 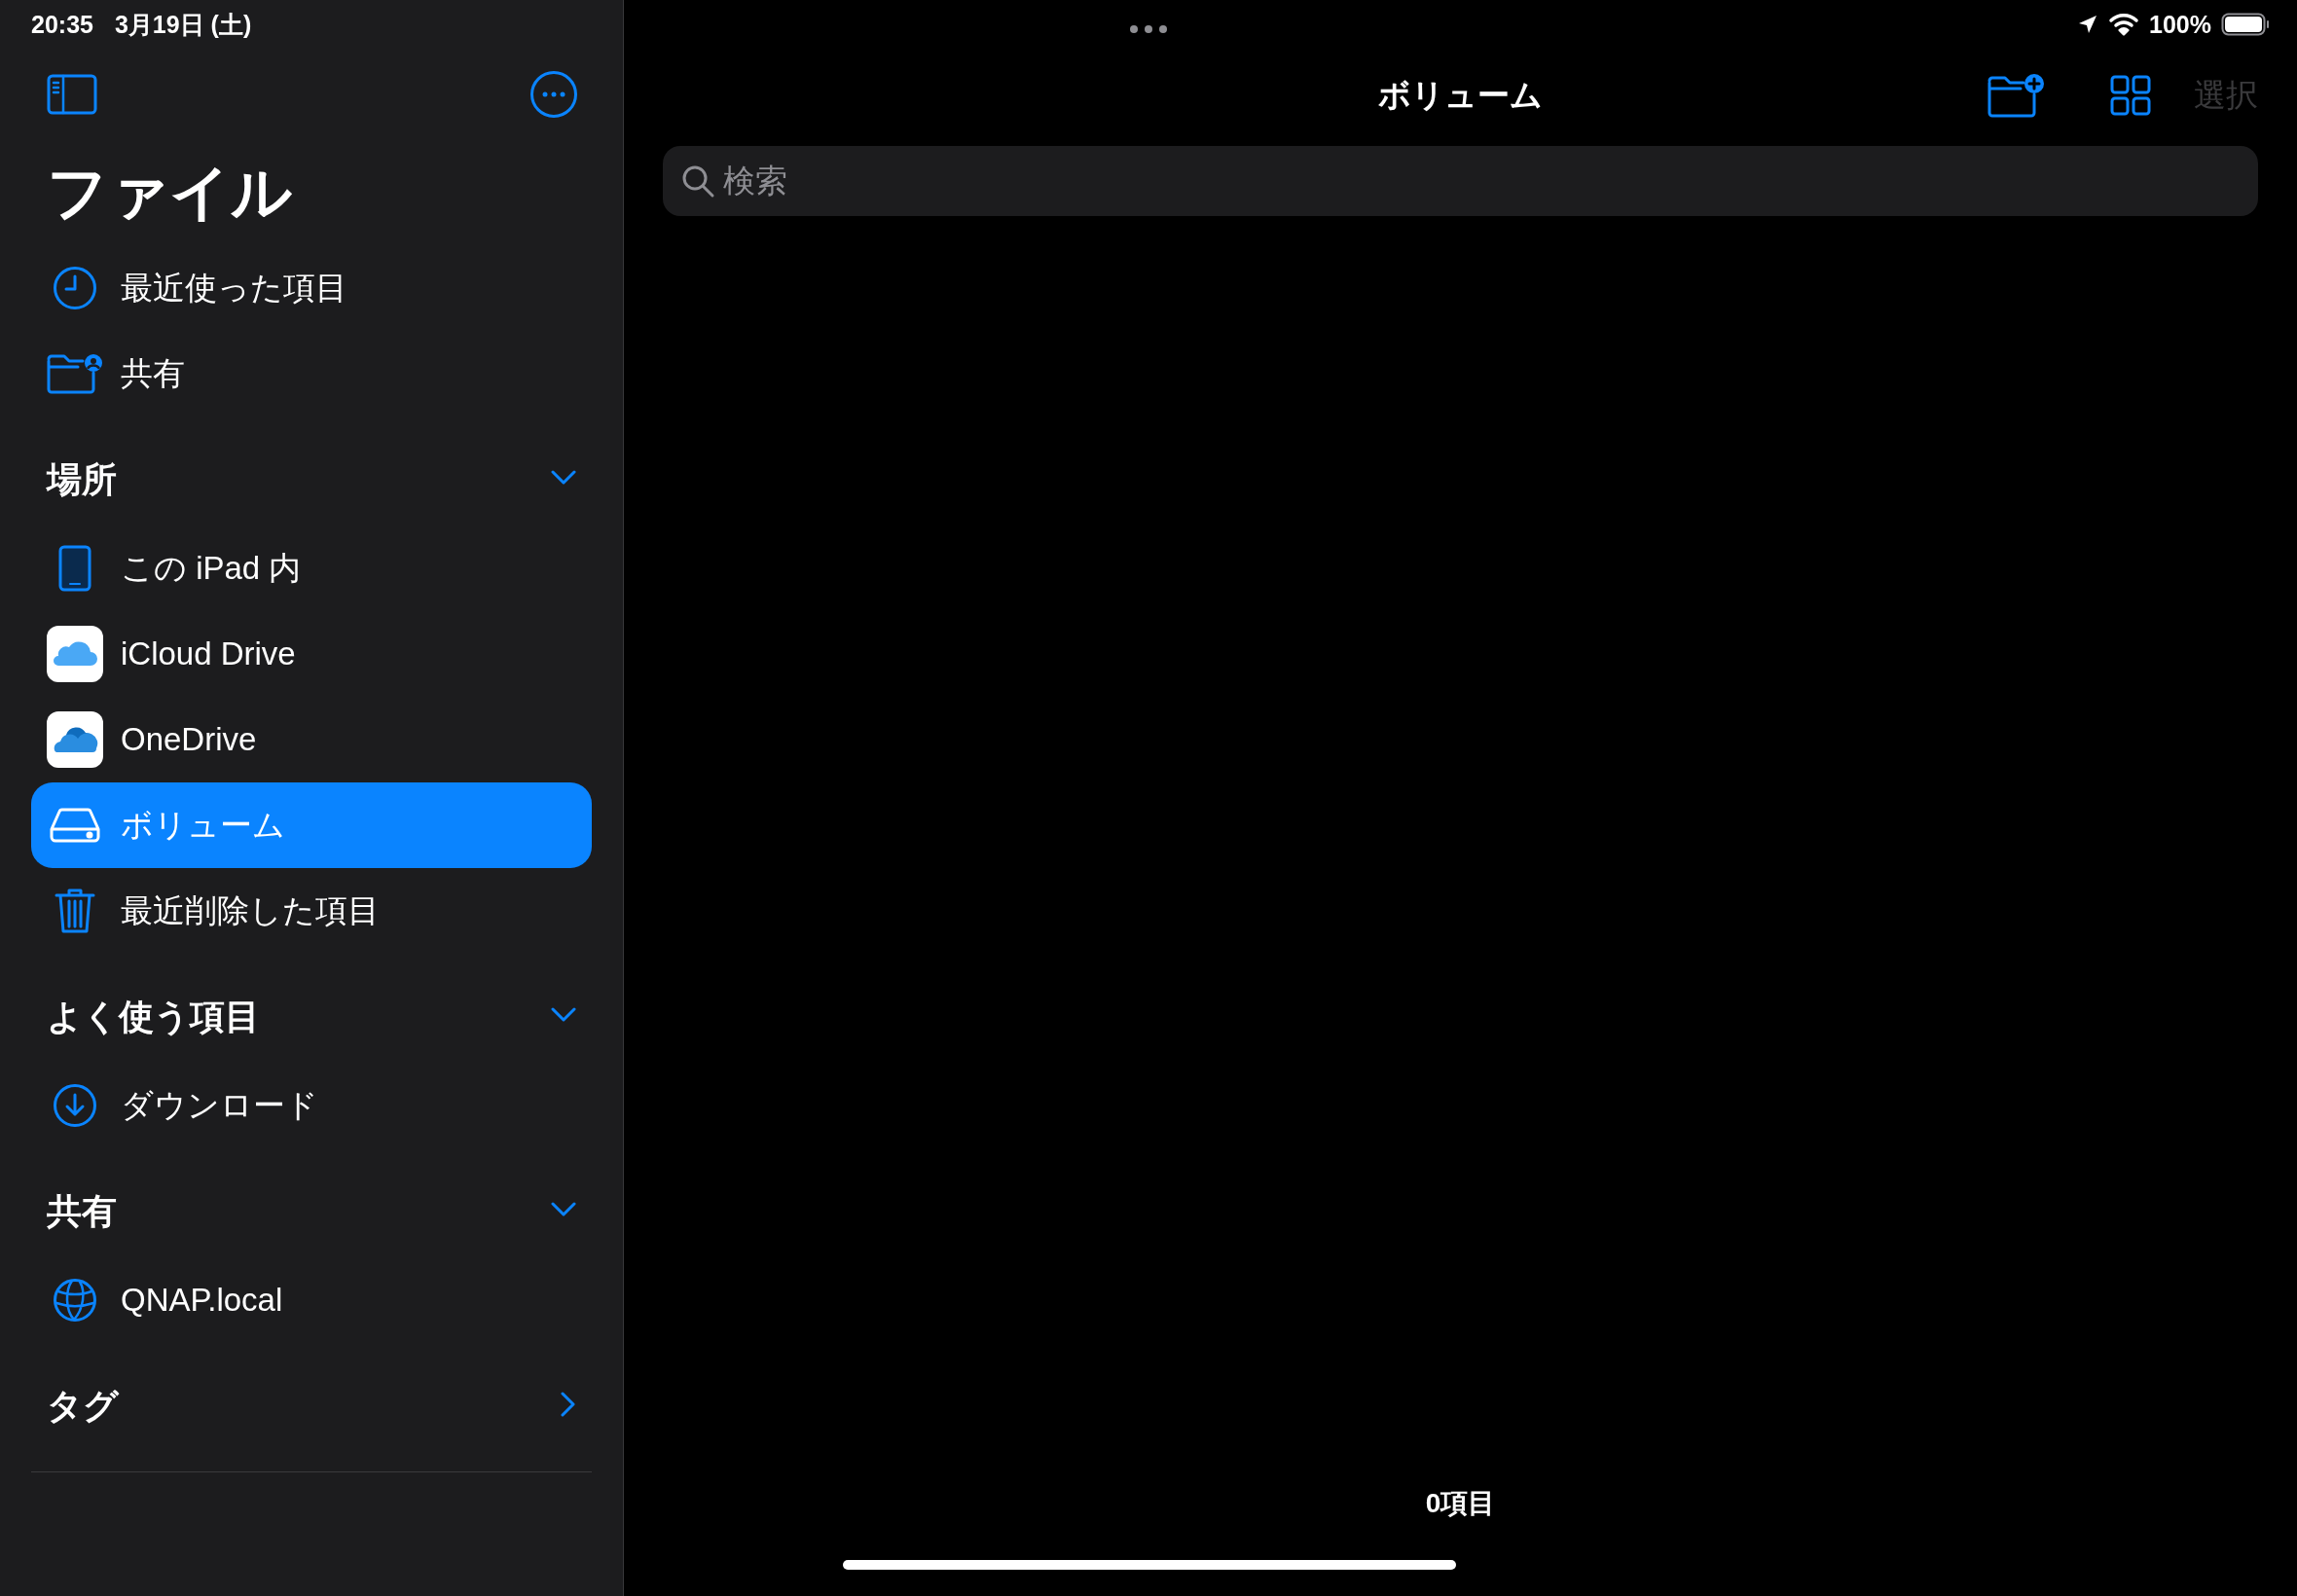 I want to click on sidebar-item: 共有, so click(x=311, y=374).